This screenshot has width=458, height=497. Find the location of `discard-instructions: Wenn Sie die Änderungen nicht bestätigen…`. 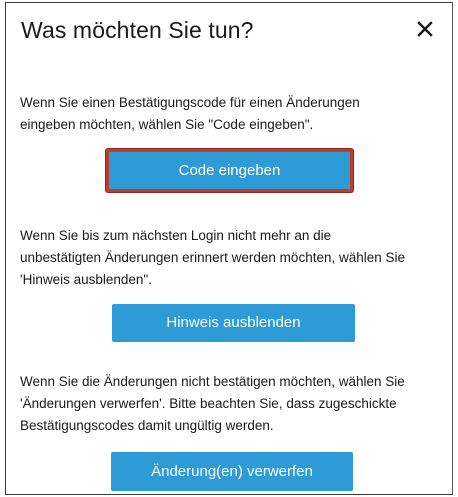

discard-instructions: Wenn Sie die Änderungen nicht bestätigen… is located at coordinates (231, 404).